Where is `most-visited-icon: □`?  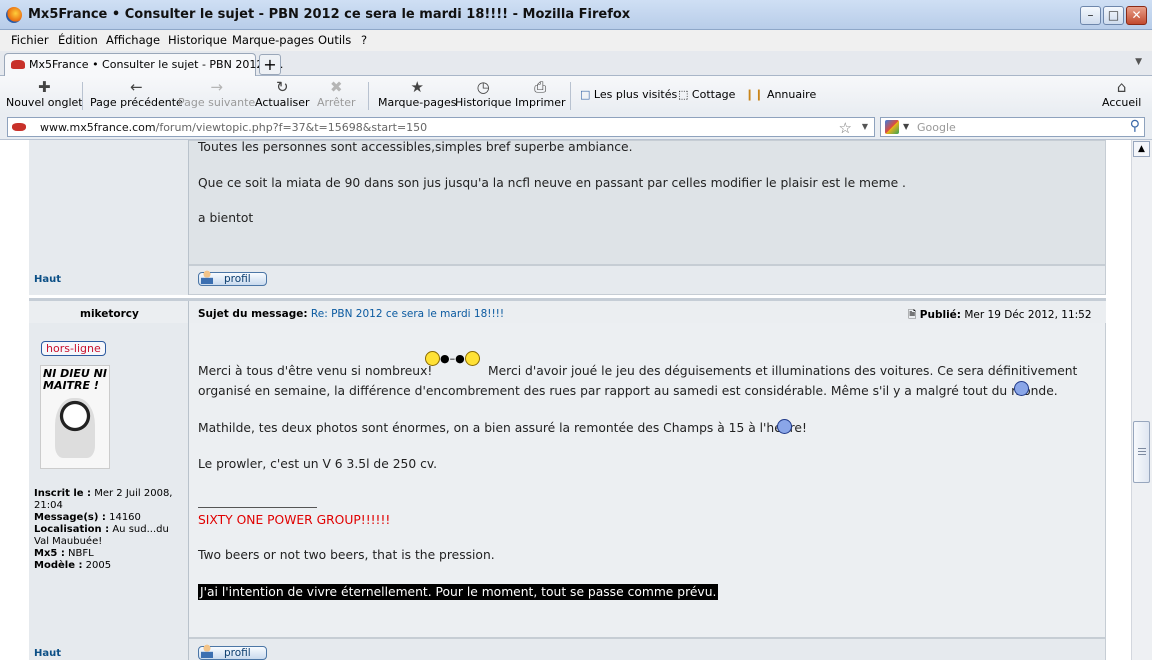
most-visited-icon: □ is located at coordinates (585, 94).